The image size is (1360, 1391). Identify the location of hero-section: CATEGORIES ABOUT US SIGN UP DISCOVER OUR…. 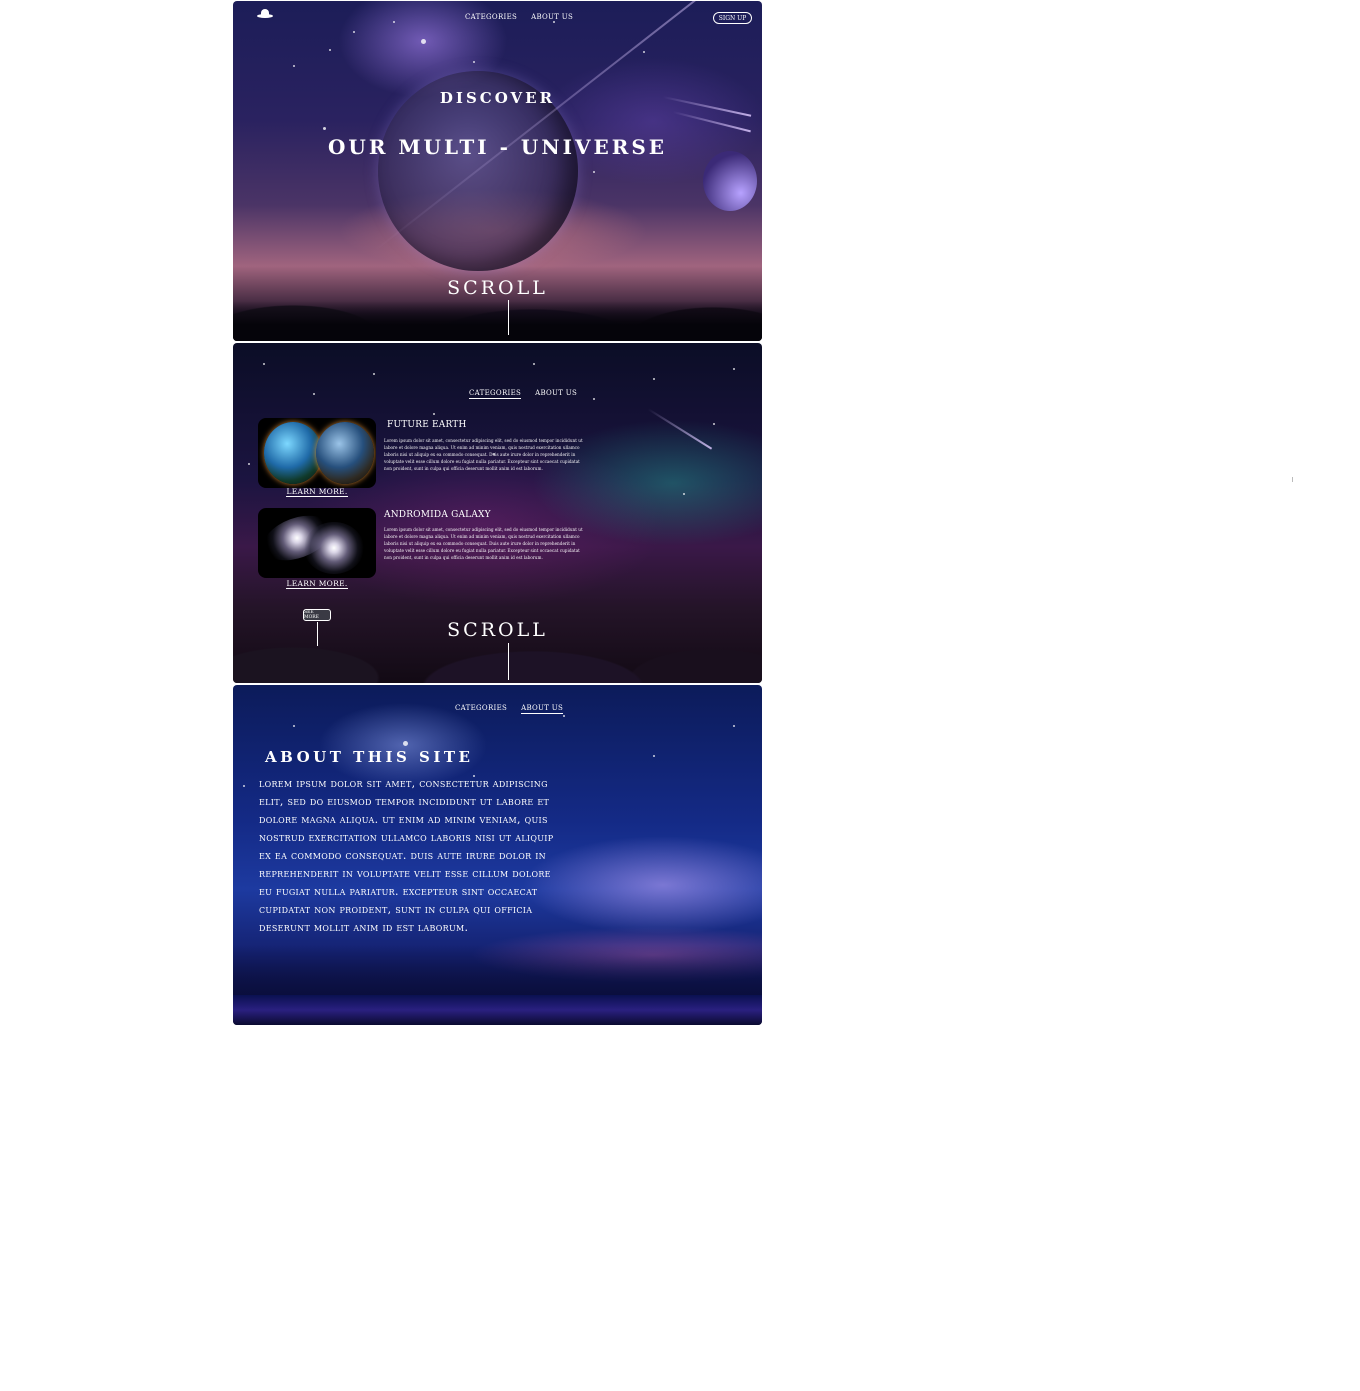
(497, 171).